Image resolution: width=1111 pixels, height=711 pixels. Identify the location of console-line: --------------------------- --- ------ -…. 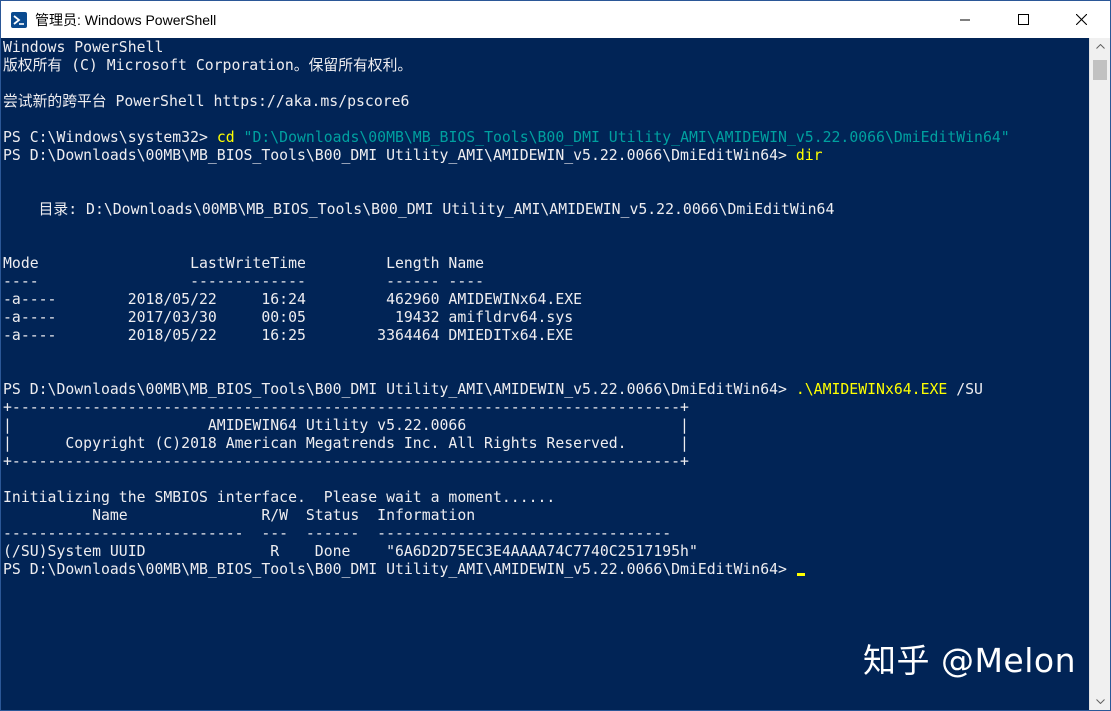
(506, 534).